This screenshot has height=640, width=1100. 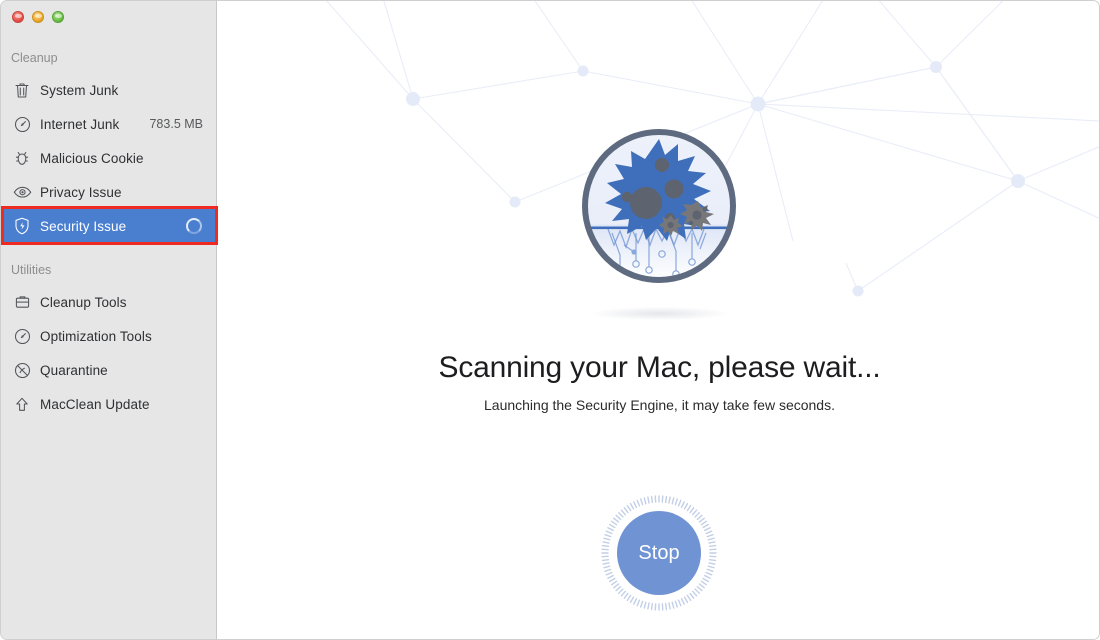 I want to click on sidebar-item-label: MacClean Update, so click(x=95, y=404).